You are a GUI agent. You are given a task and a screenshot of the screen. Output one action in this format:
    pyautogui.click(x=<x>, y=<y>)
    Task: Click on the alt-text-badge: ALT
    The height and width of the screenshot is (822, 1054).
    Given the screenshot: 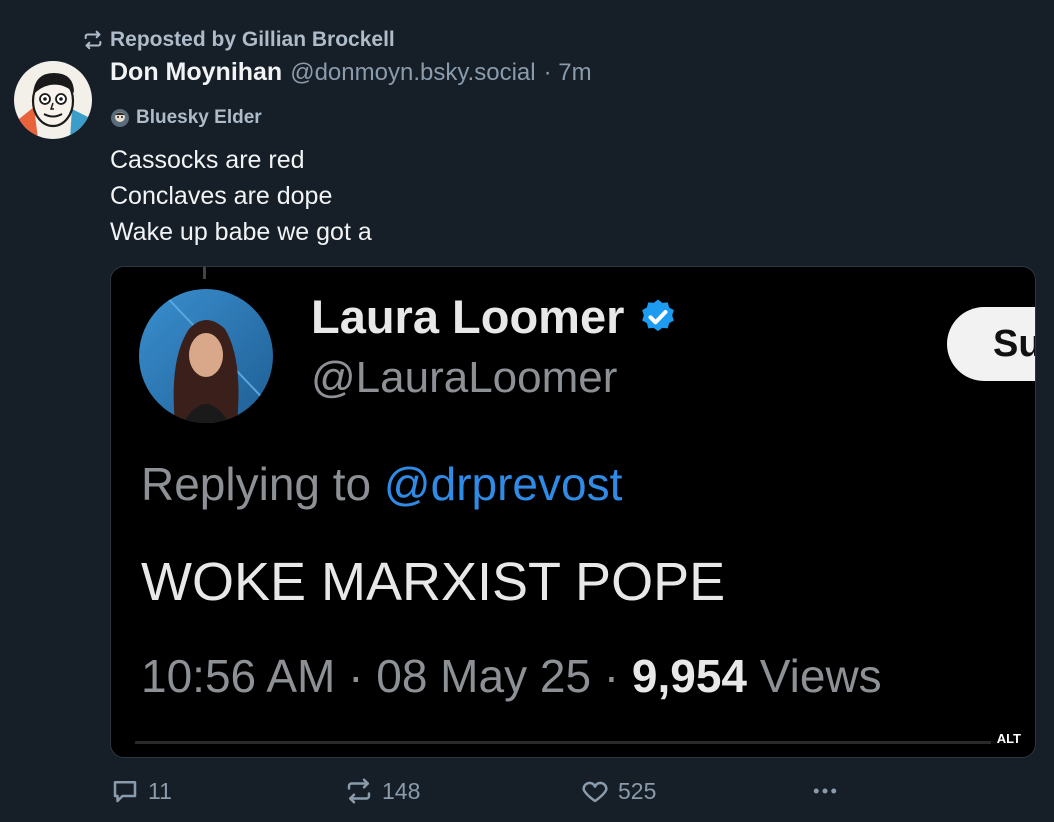 What is the action you would take?
    pyautogui.click(x=1008, y=738)
    